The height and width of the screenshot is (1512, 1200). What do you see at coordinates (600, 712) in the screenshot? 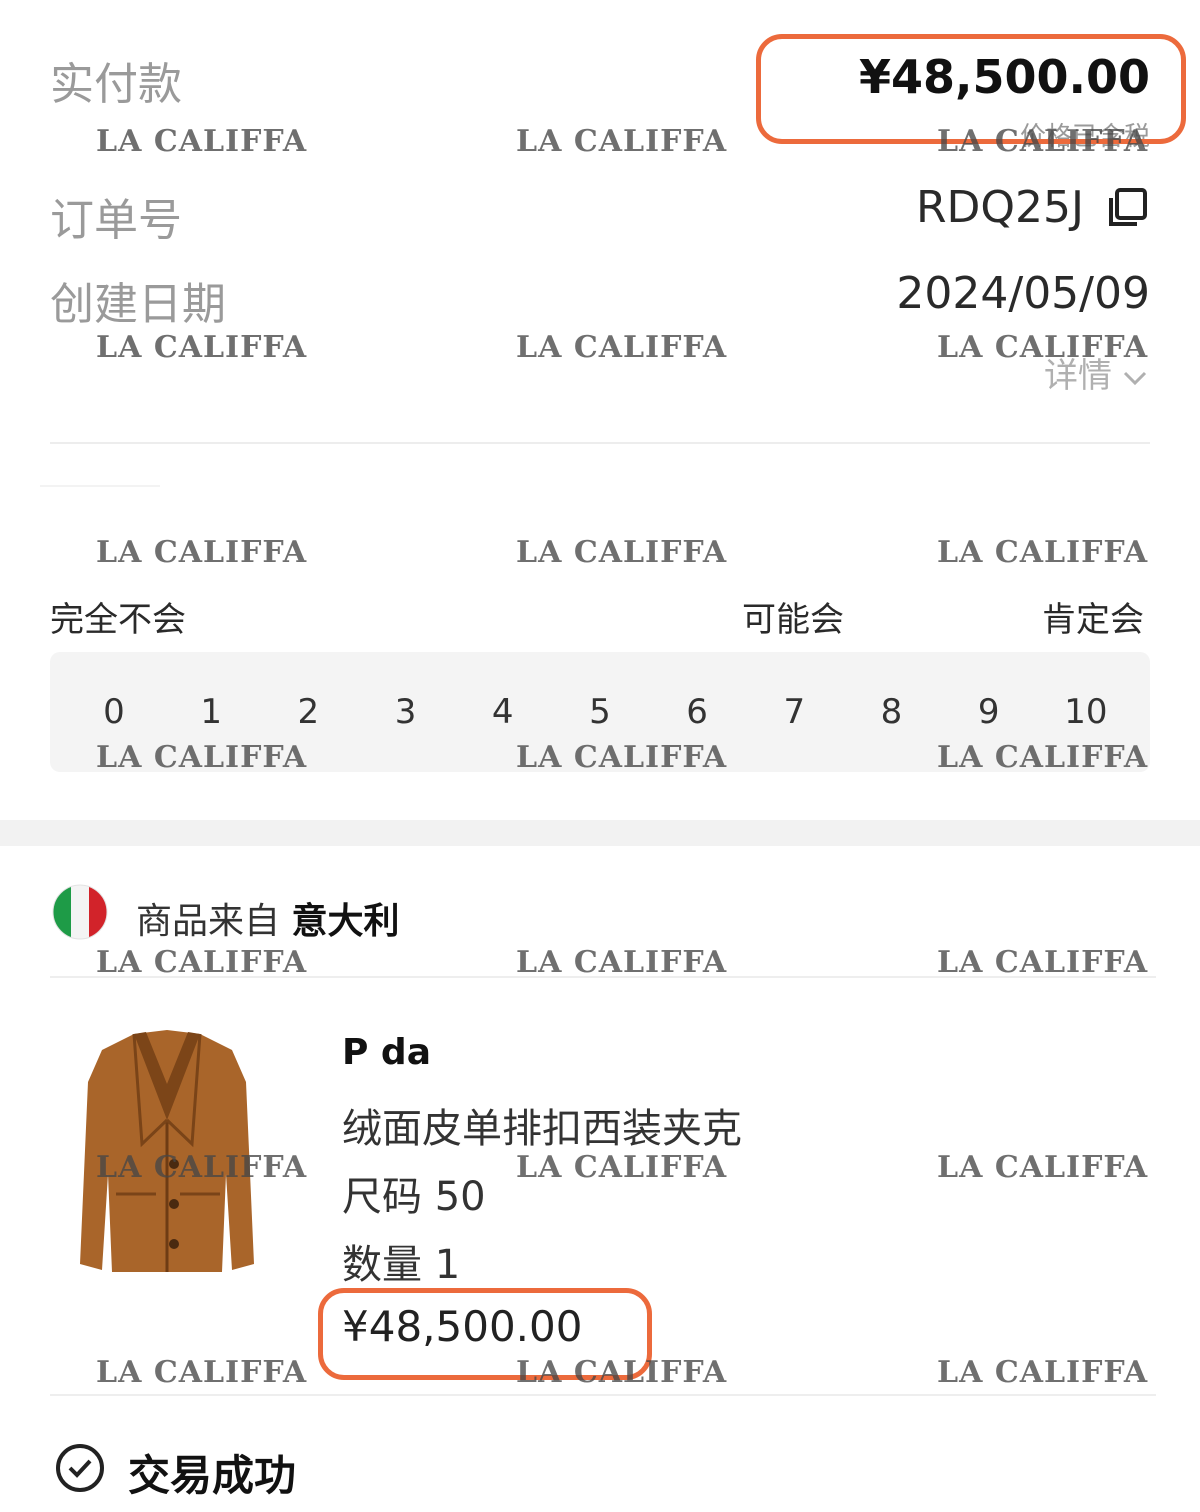
I see `rating-option-5: 5` at bounding box center [600, 712].